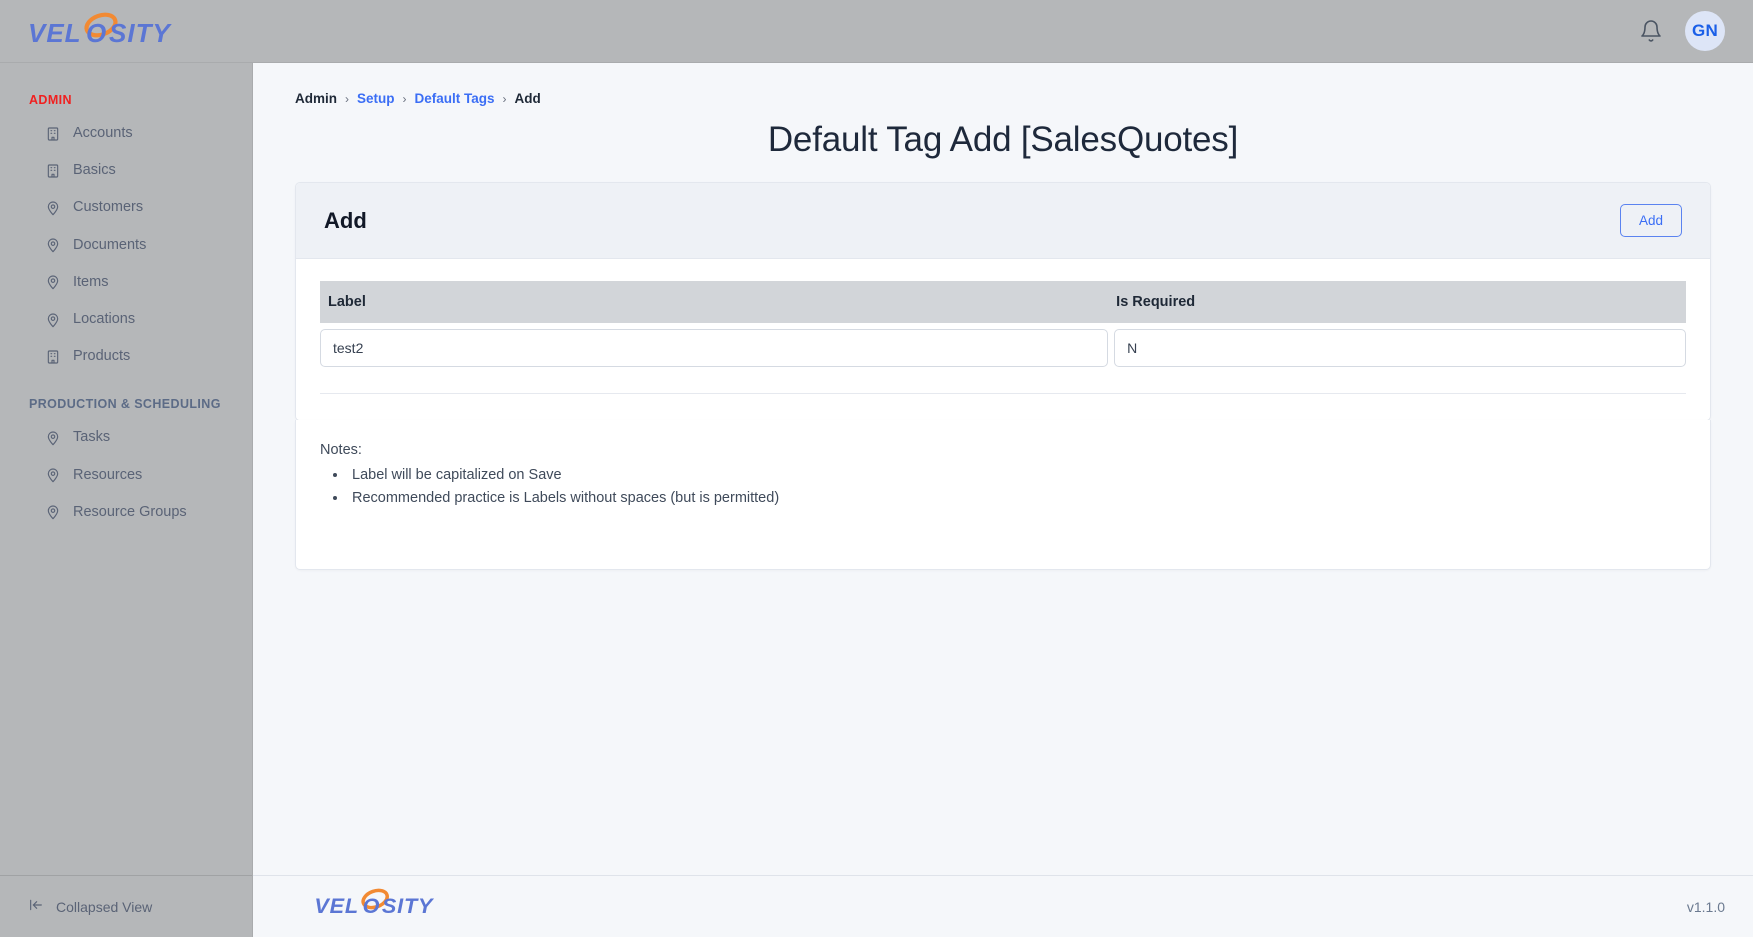 The width and height of the screenshot is (1753, 937). I want to click on cell-label, so click(714, 348).